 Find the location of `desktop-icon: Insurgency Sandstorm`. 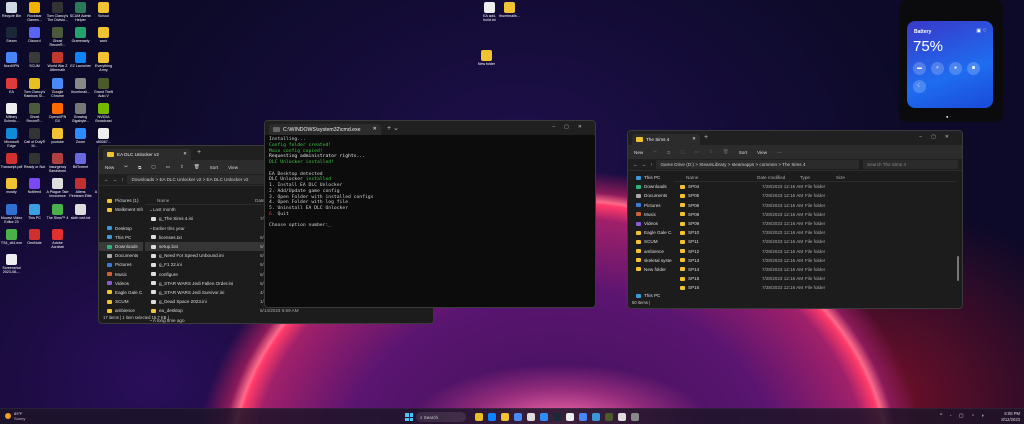

desktop-icon: Insurgency Sandstorm is located at coordinates (57, 162).